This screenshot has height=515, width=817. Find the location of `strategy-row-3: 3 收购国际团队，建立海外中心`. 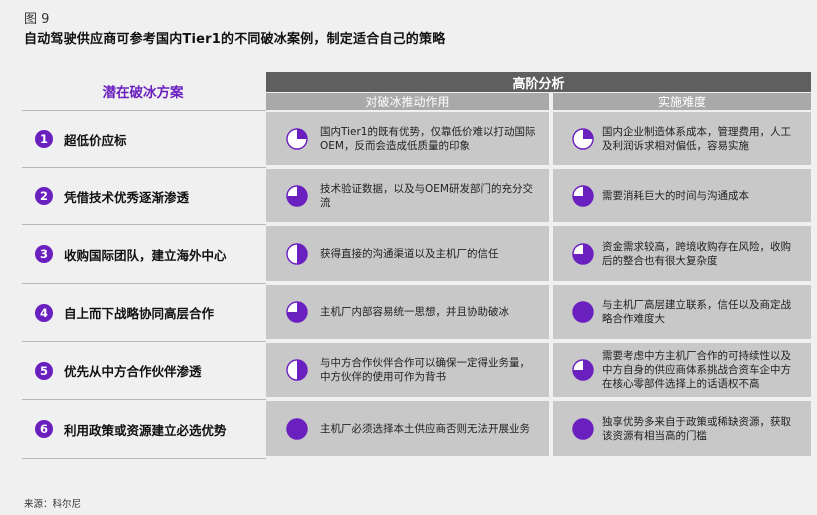

strategy-row-3: 3 收购国际团队，建立海外中心 is located at coordinates (144, 253).